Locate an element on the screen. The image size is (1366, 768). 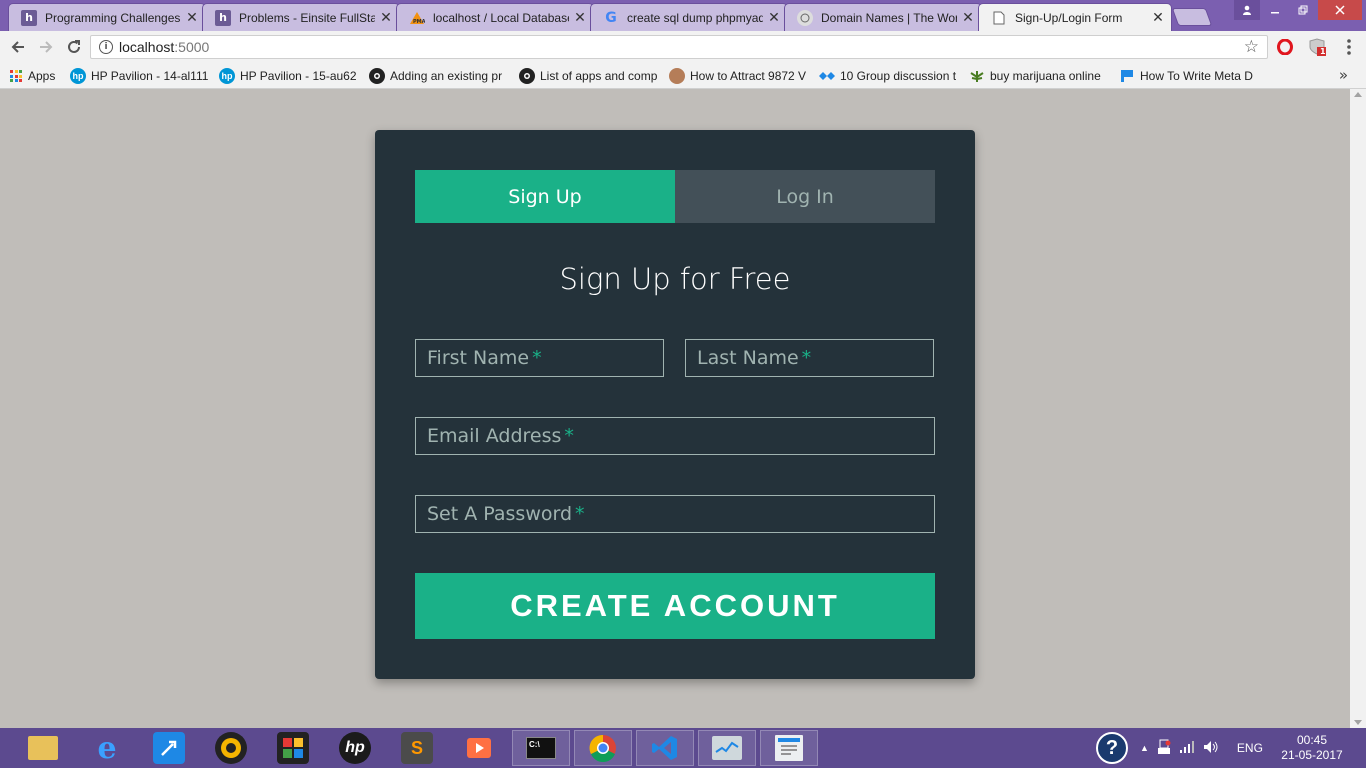
apps-grid-icon is located at coordinates (16, 76).